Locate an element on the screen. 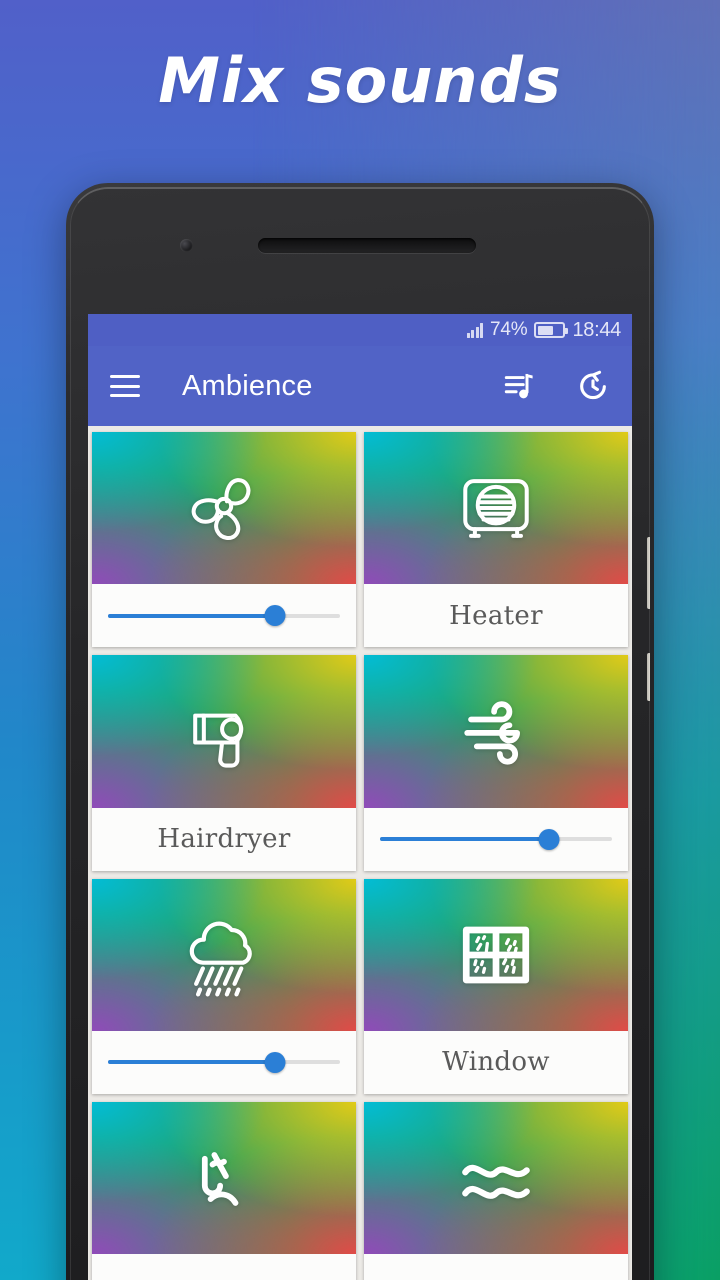 This screenshot has height=1280, width=720. front-camera-icon is located at coordinates (186, 245).